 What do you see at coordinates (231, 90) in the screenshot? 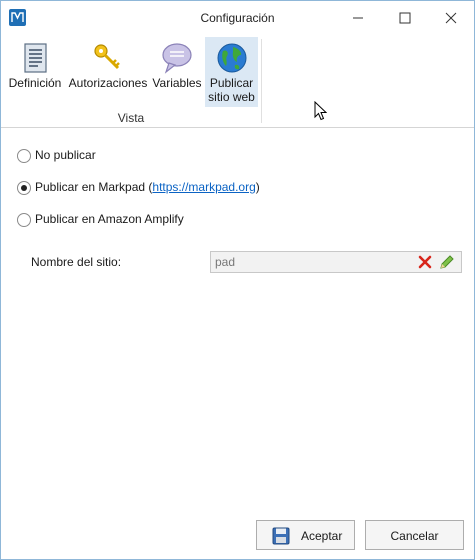
I see `ribbon-button-label: Publicar sitio web` at bounding box center [231, 90].